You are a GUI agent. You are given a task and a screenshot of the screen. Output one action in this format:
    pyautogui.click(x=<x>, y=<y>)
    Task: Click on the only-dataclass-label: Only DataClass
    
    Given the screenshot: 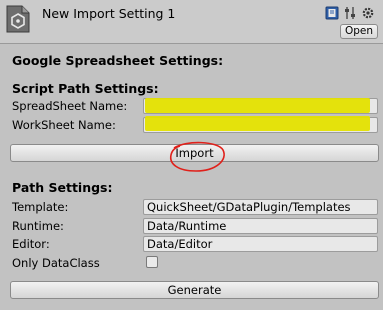 What is the action you would take?
    pyautogui.click(x=56, y=263)
    